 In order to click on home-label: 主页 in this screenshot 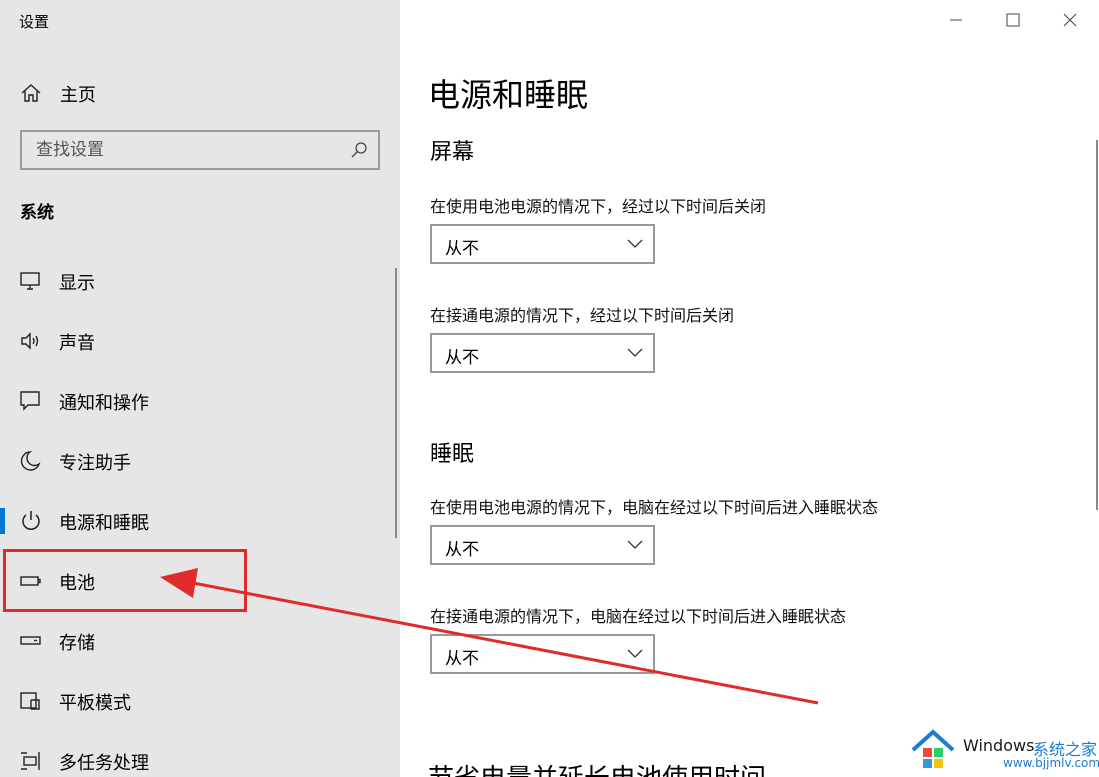, I will do `click(78, 95)`.